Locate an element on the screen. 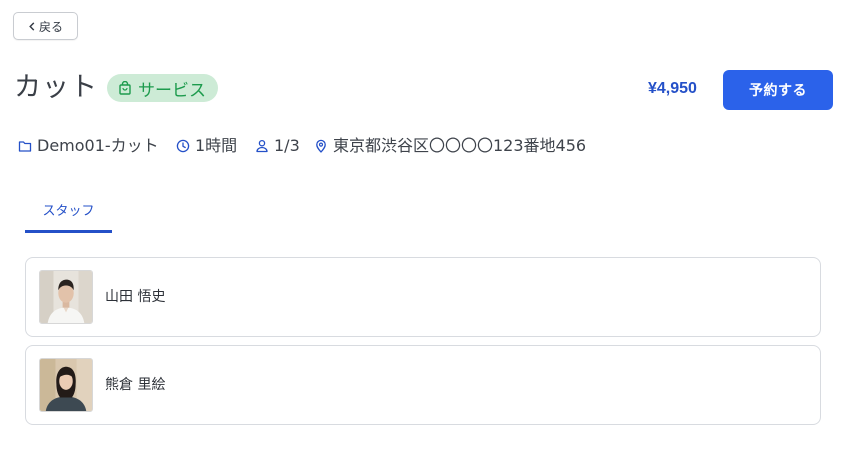 Image resolution: width=862 pixels, height=454 pixels. folder-icon is located at coordinates (25, 146).